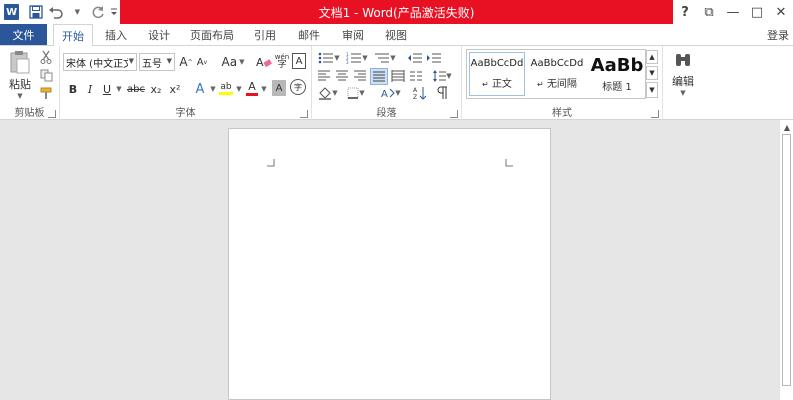 Image resolution: width=793 pixels, height=400 pixels. I want to click on tab-insert: 插入, so click(116, 34).